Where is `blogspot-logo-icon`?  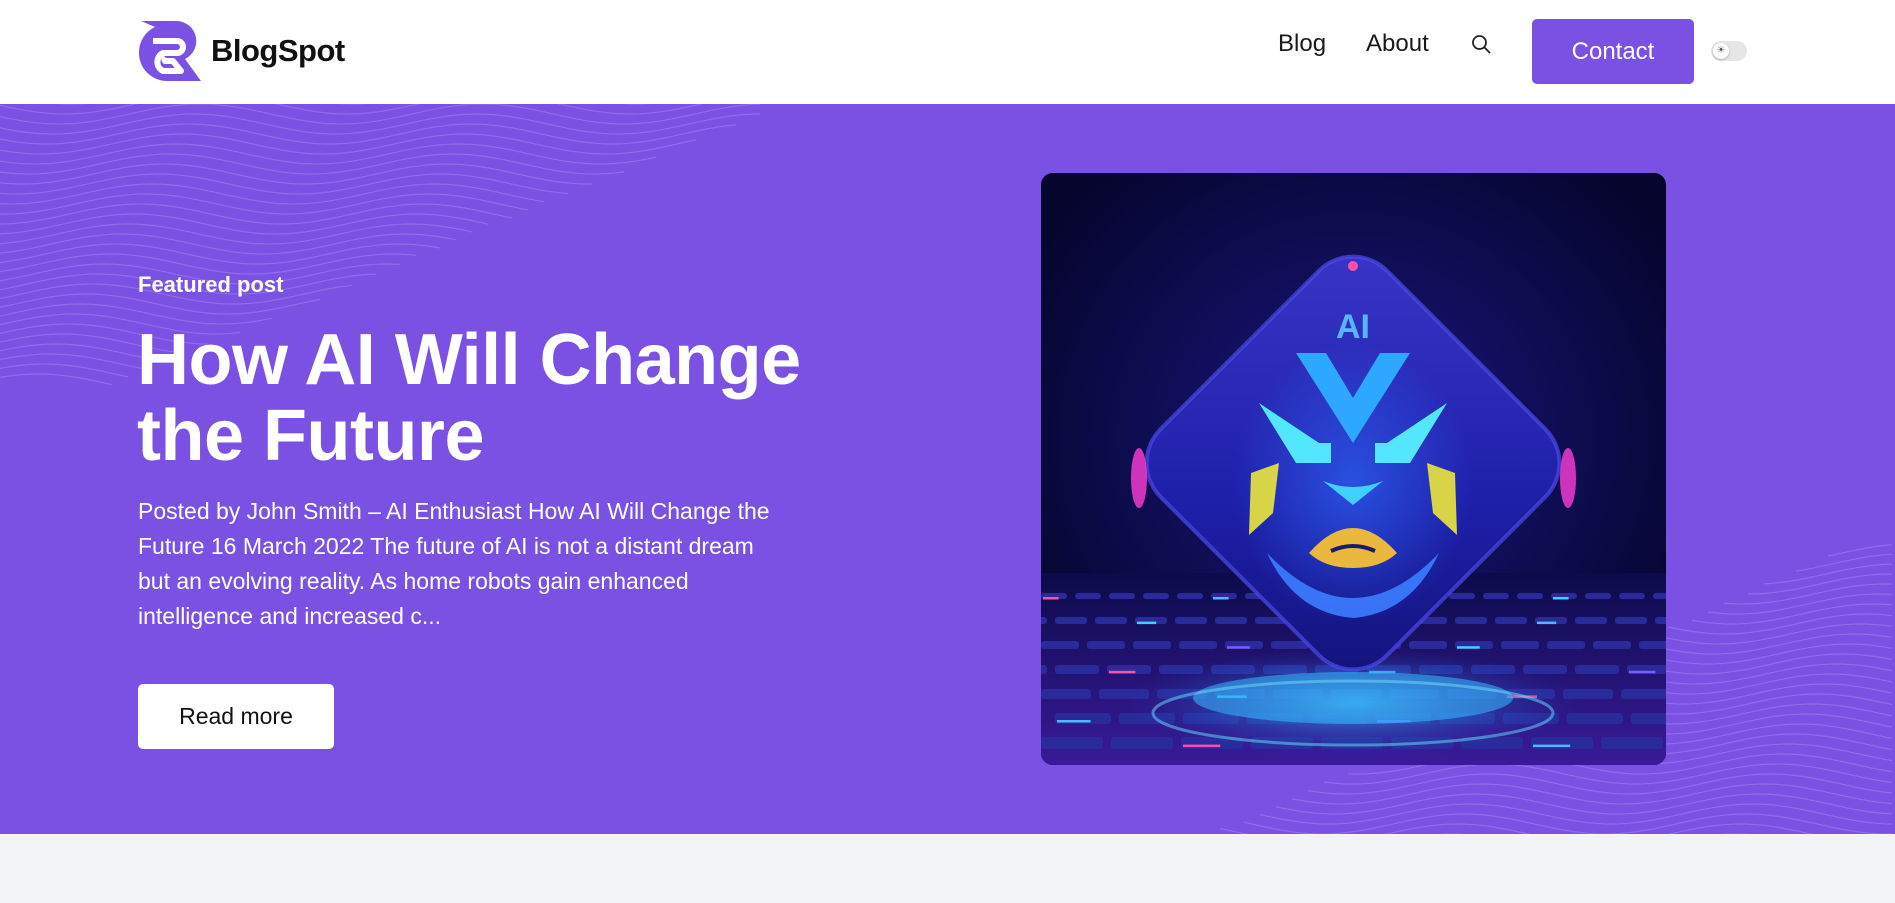 blogspot-logo-icon is located at coordinates (169, 51).